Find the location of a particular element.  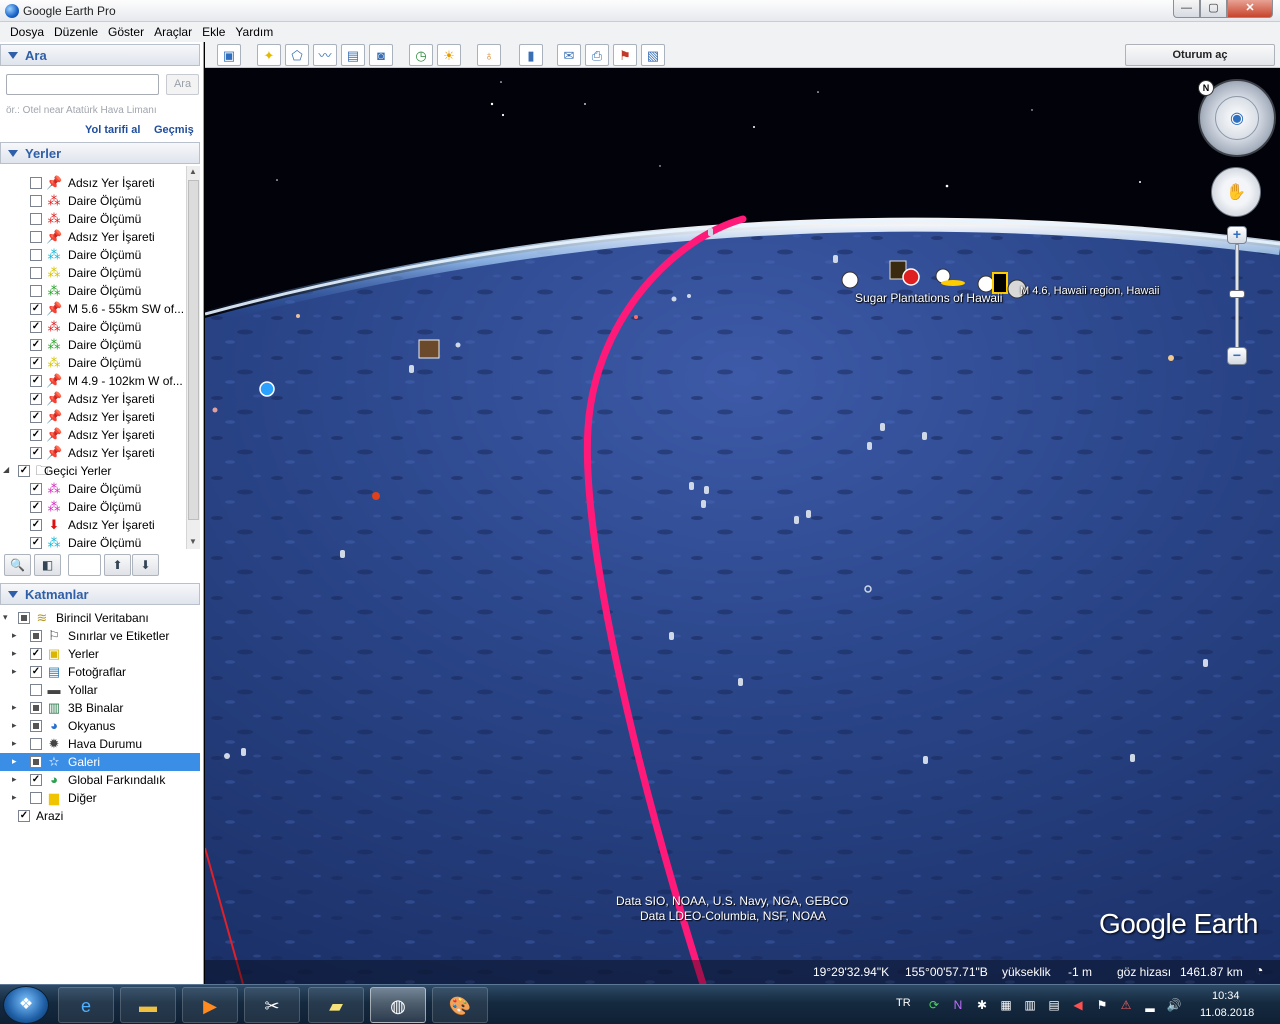

move-up-button: ⬆ is located at coordinates (117, 565).